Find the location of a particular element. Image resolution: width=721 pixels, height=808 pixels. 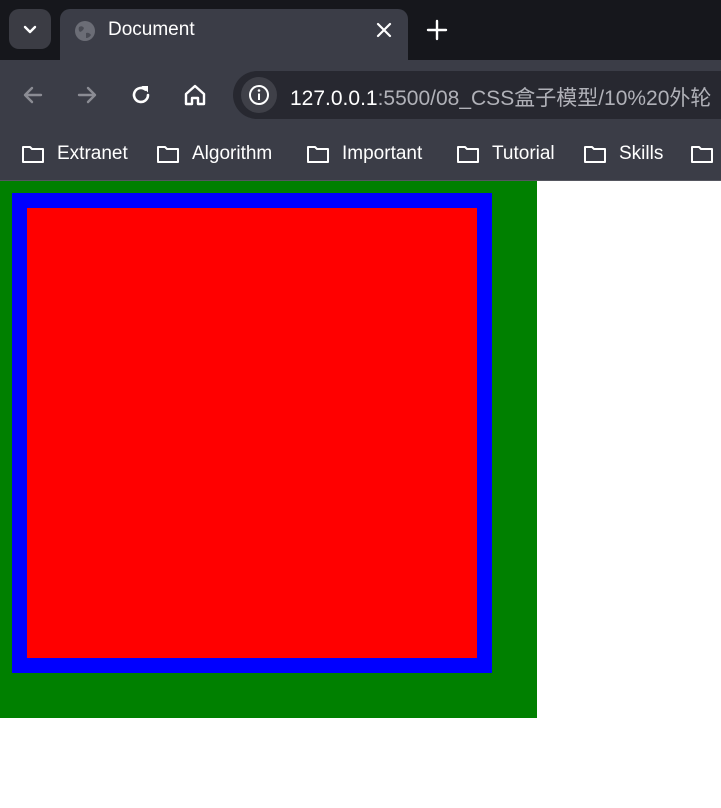

tab-search-button is located at coordinates (30, 29).